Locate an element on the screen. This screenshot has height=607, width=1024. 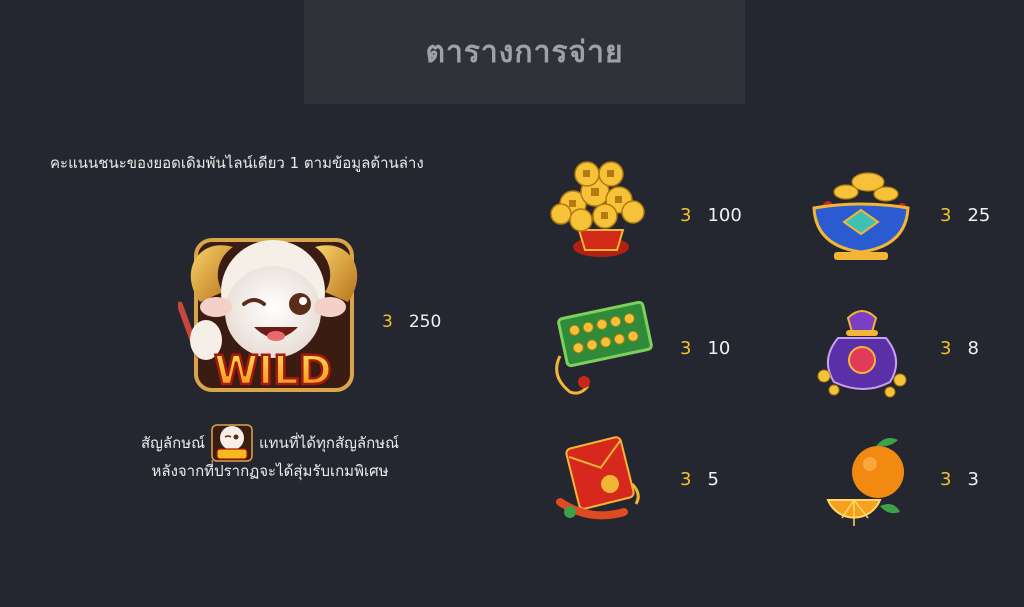
wild-description: สัญลักษณ์ แทนที่ได้ทุกสัญลักษณ์ is located at coordinates (270, 443).